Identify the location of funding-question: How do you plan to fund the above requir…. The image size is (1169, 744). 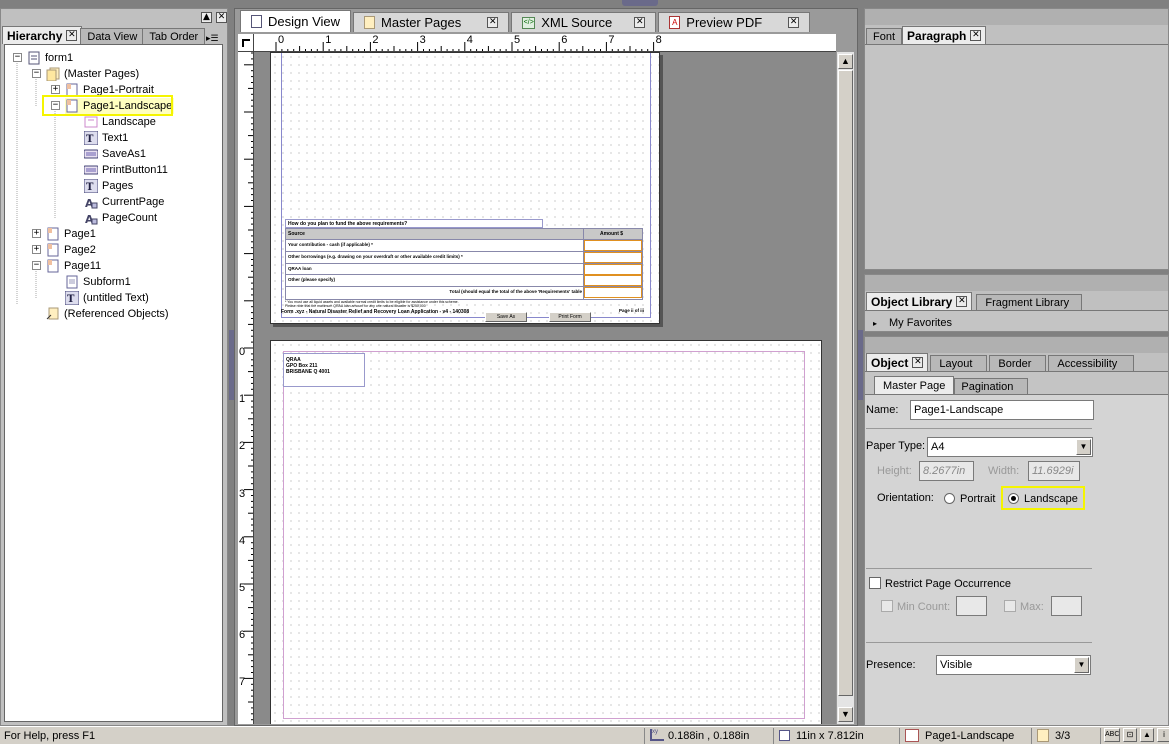
(414, 223).